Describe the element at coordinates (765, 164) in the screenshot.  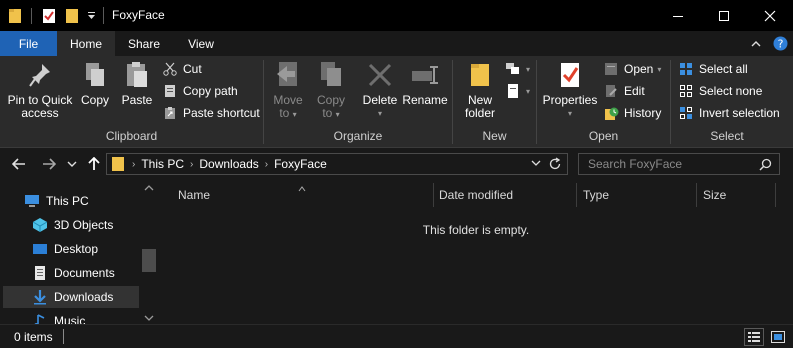
I see `search-icon` at that location.